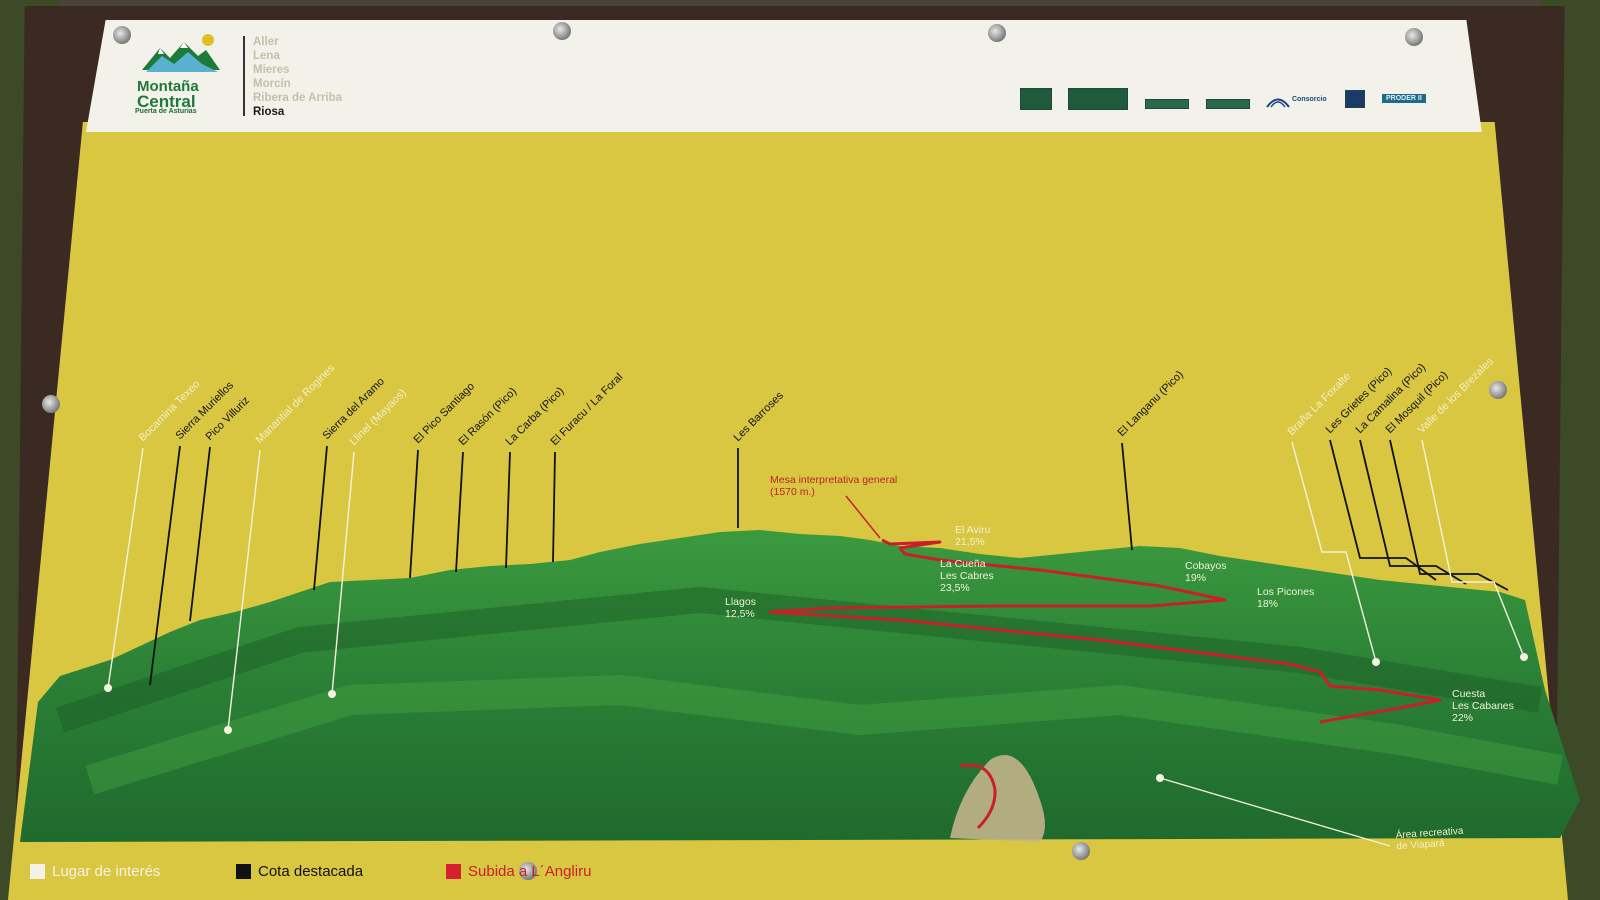 The width and height of the screenshot is (1600, 900). What do you see at coordinates (1483, 706) in the screenshot?
I see `route-gradient-label: Cuesta Les Cabanes 22%` at bounding box center [1483, 706].